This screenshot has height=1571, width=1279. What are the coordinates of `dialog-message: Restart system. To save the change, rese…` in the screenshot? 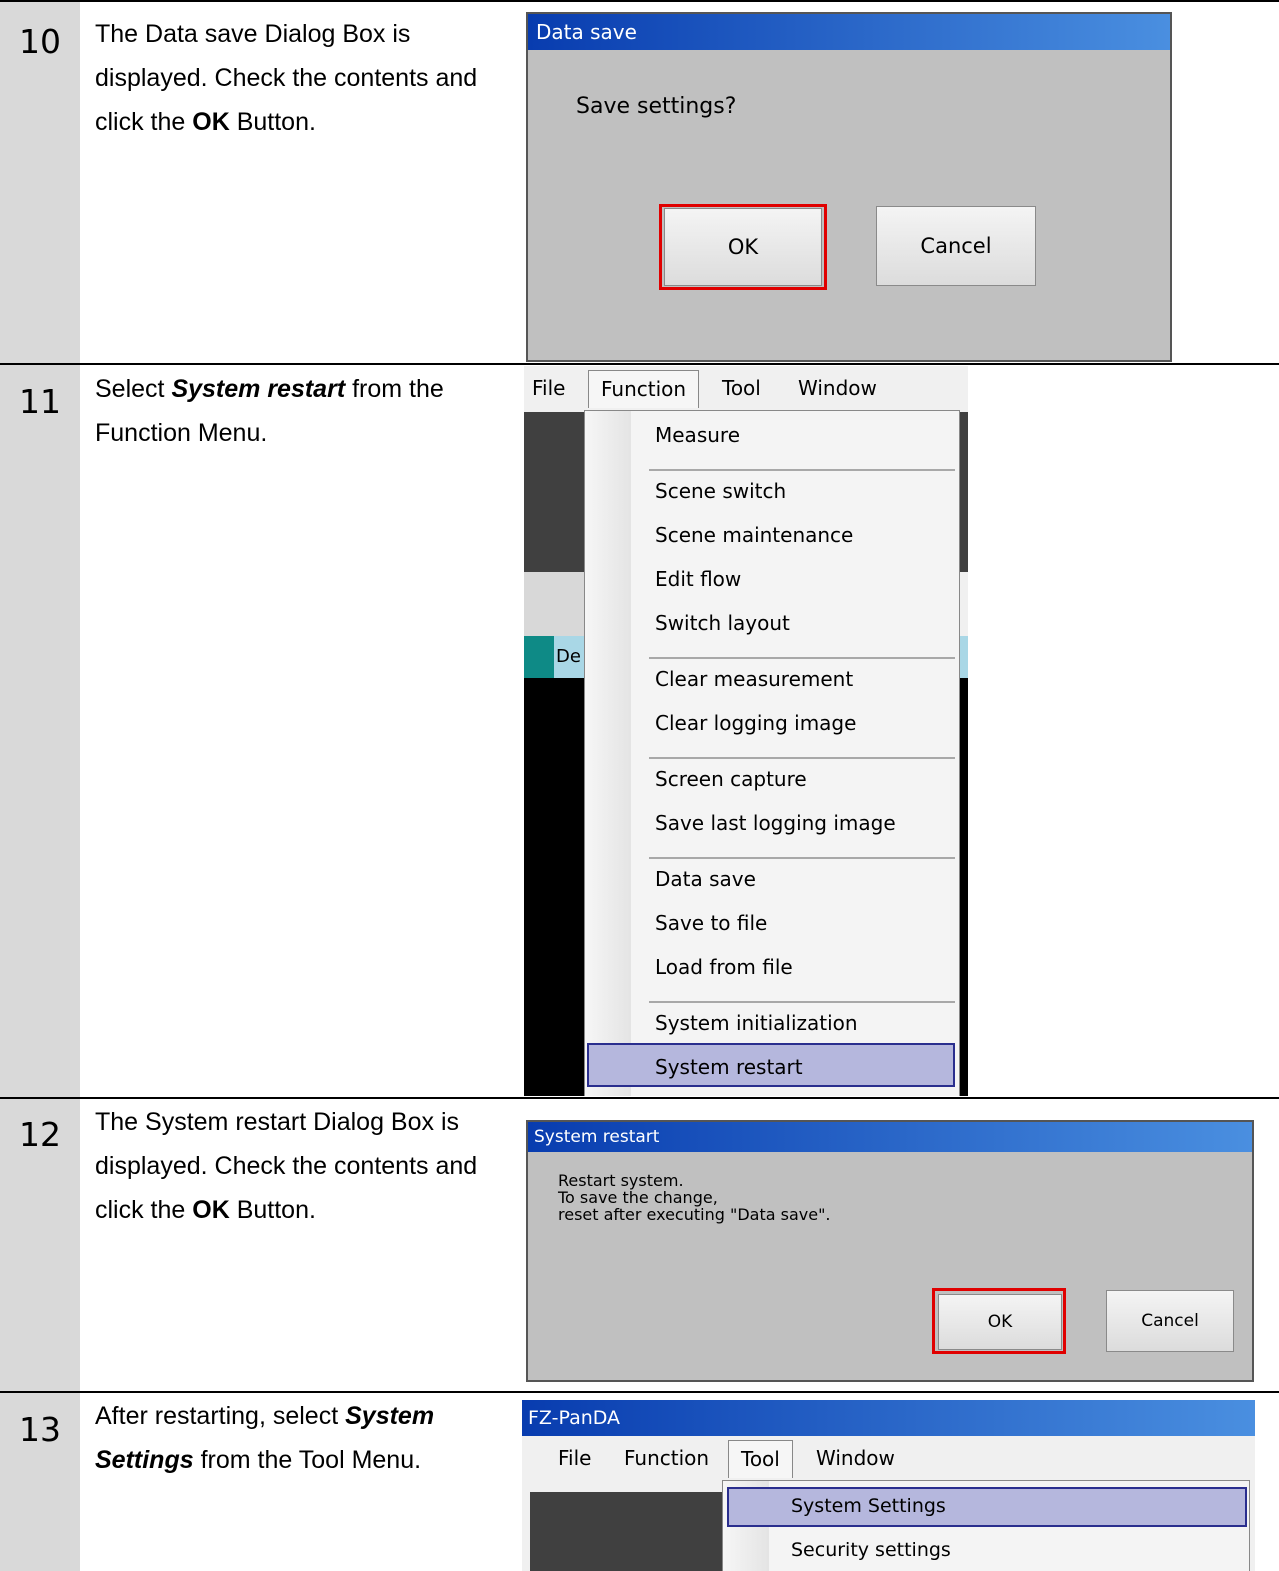 It's located at (694, 1197).